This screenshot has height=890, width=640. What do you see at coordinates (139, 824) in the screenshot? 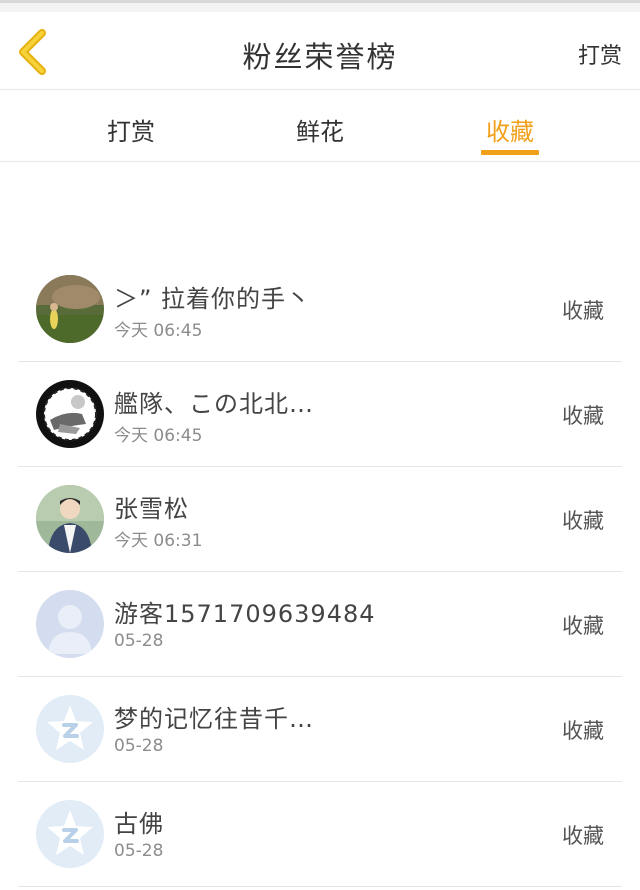
I see `fan-name: 古佛` at bounding box center [139, 824].